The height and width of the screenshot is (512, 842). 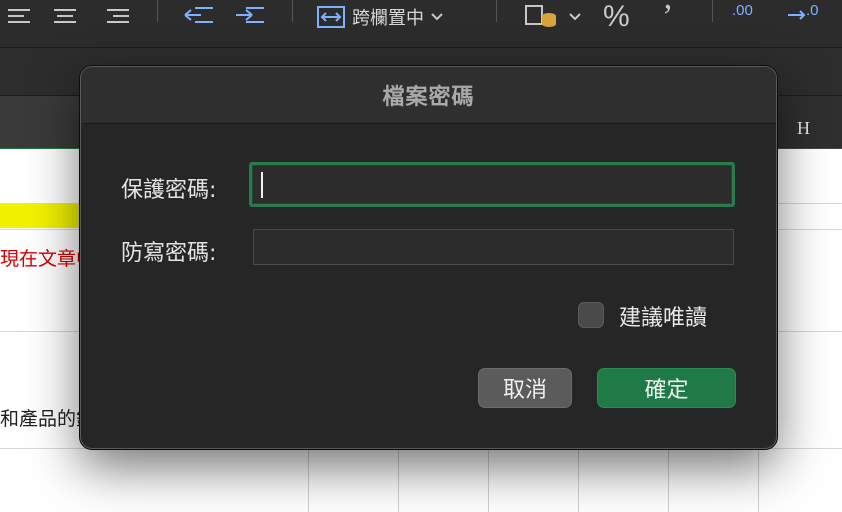 I want to click on increase-decimal-icon: .00, so click(x=742, y=10).